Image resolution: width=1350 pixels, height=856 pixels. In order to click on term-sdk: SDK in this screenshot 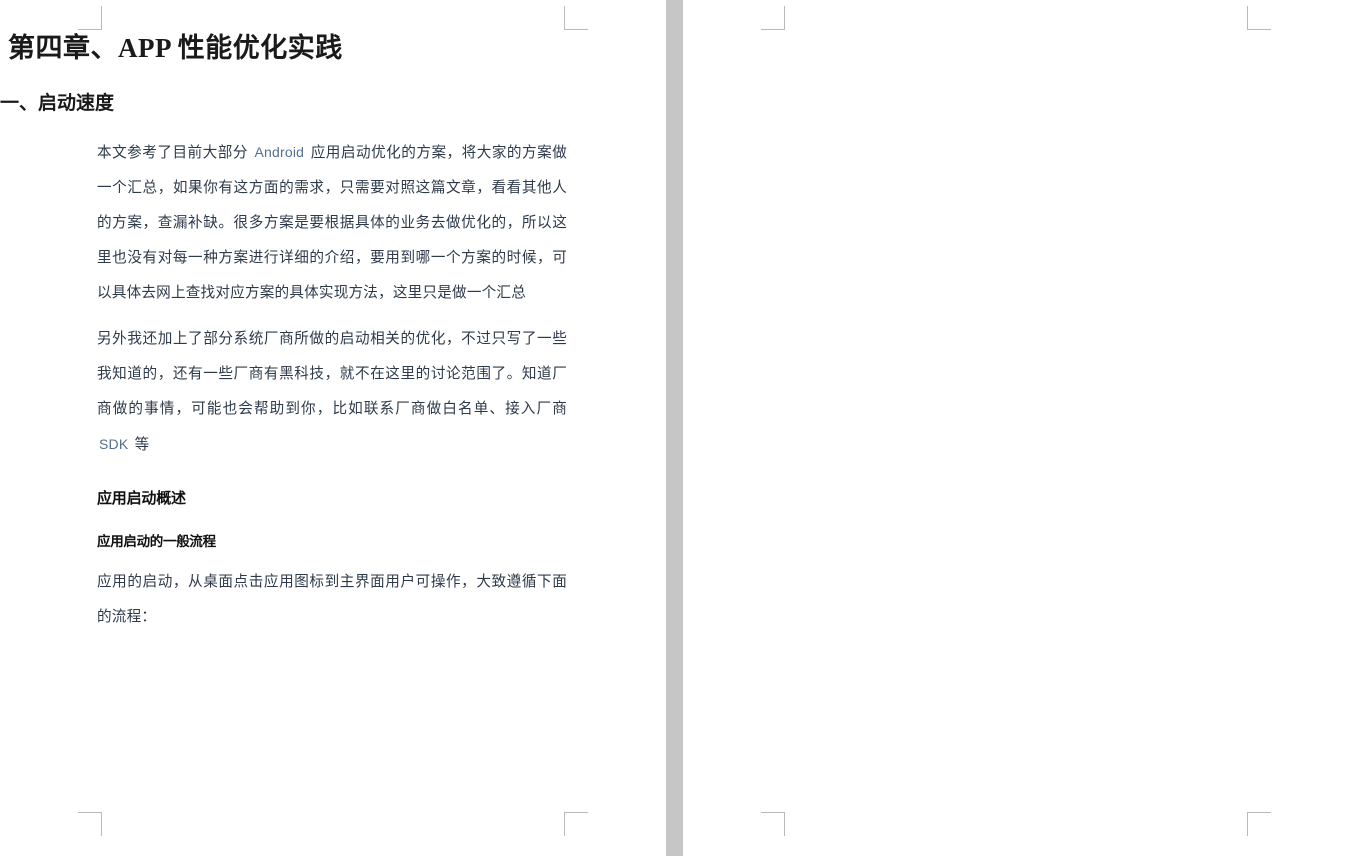, I will do `click(114, 444)`.